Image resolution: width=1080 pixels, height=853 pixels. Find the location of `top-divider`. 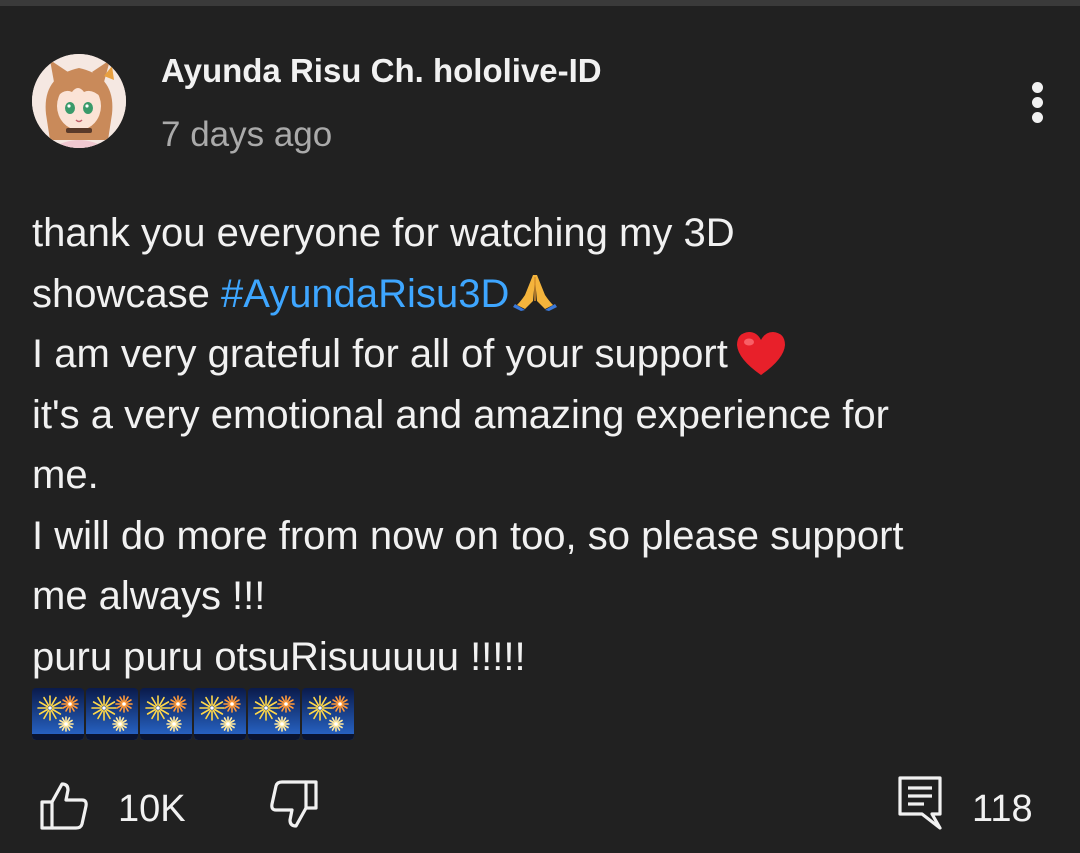

top-divider is located at coordinates (540, 3).